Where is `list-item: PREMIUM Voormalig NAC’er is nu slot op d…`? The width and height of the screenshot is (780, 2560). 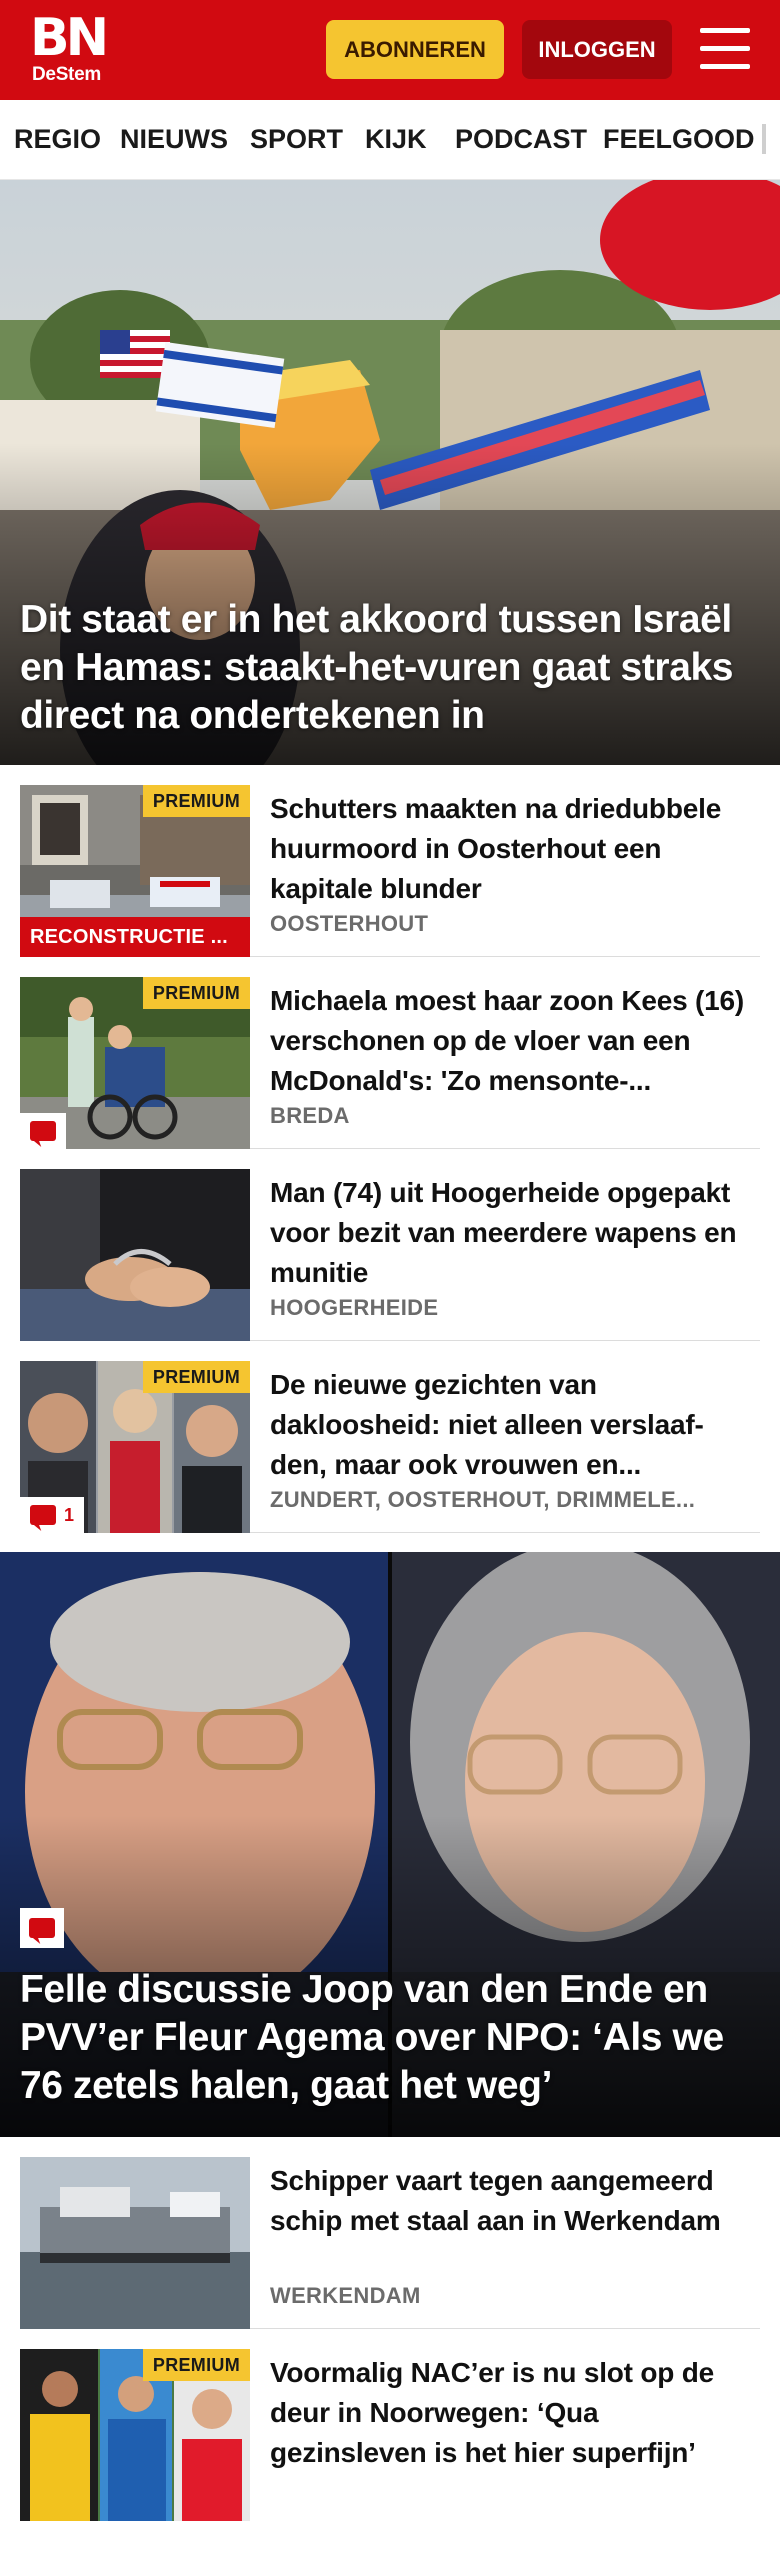 list-item: PREMIUM Voormalig NAC’er is nu slot op d… is located at coordinates (390, 2425).